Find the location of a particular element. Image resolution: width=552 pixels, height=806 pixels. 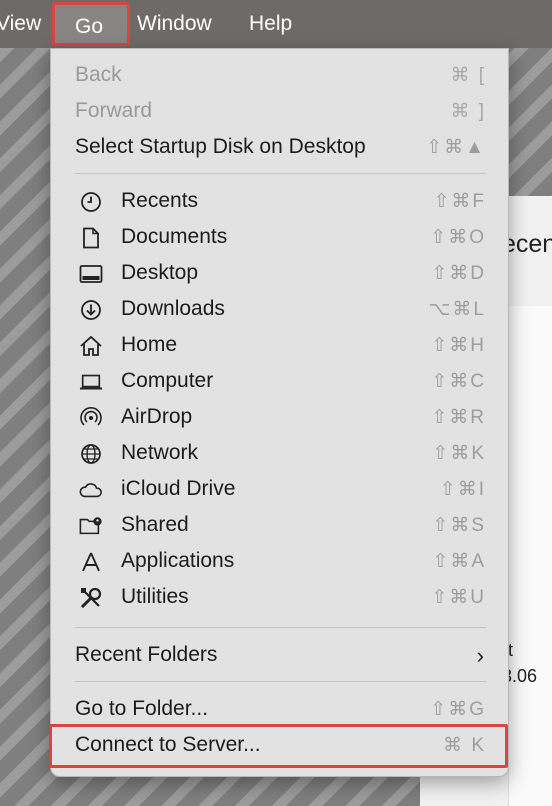

menu-item-downloads: Downloads ⌥⌘L is located at coordinates (280, 309).